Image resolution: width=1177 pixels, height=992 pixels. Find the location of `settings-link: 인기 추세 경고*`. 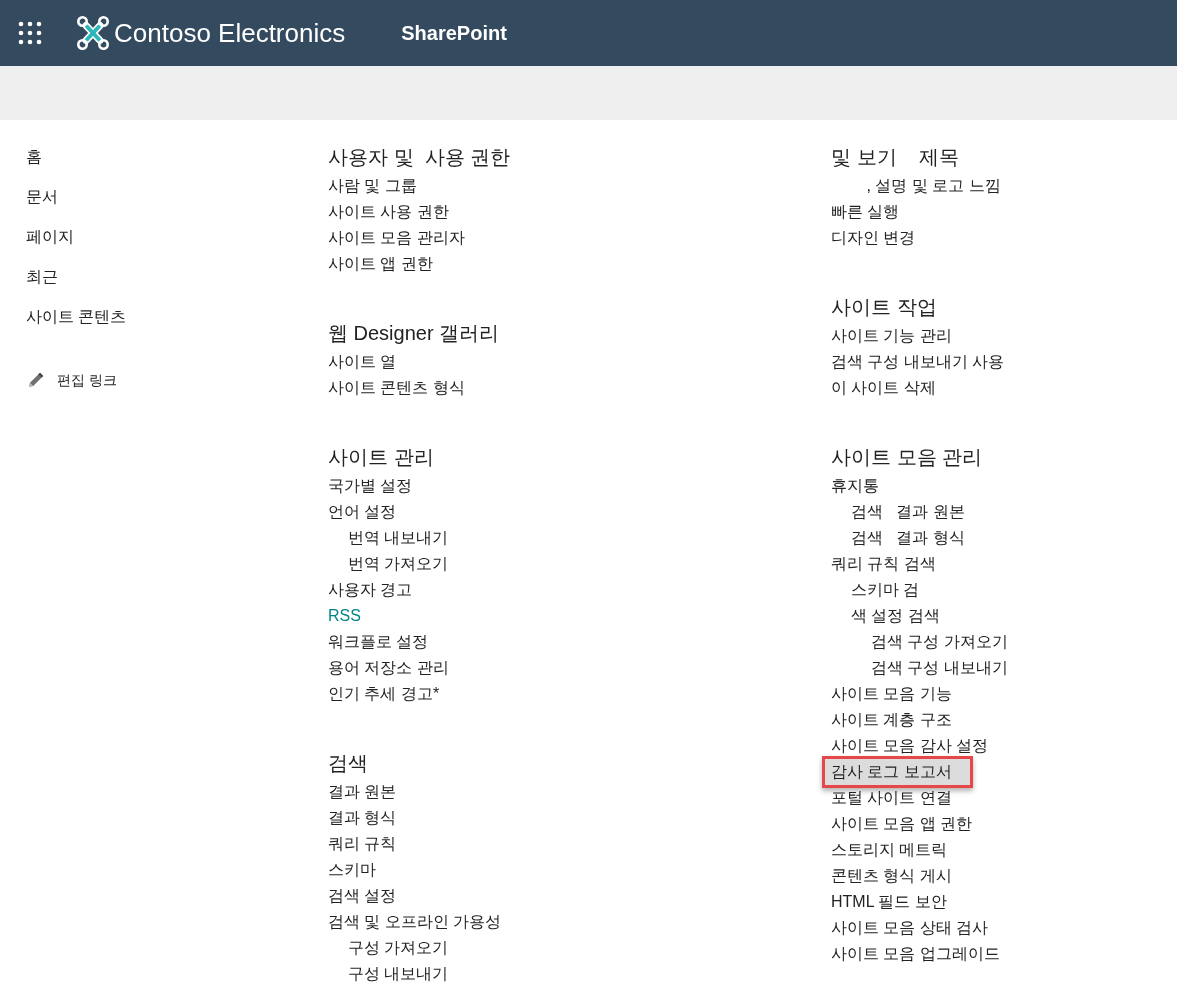

settings-link: 인기 추세 경고* is located at coordinates (384, 694).